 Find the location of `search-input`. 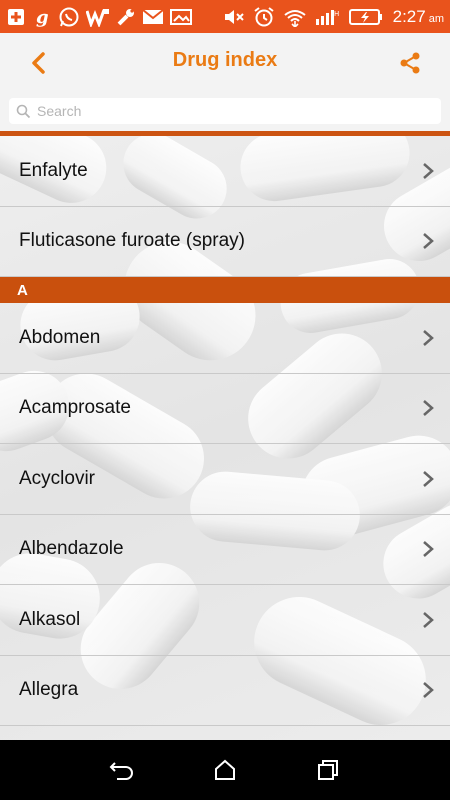

search-input is located at coordinates (227, 111).